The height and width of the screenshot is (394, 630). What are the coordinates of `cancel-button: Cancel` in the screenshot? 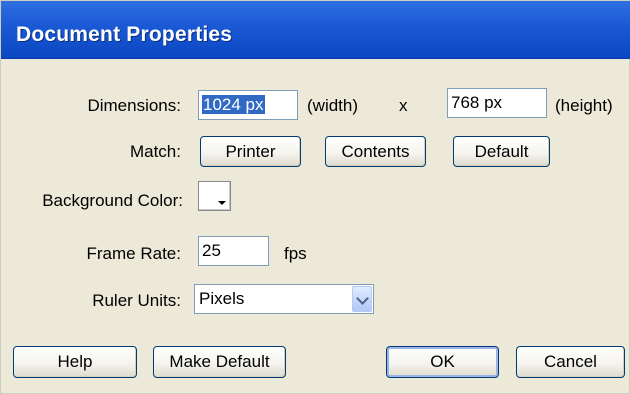 It's located at (570, 362).